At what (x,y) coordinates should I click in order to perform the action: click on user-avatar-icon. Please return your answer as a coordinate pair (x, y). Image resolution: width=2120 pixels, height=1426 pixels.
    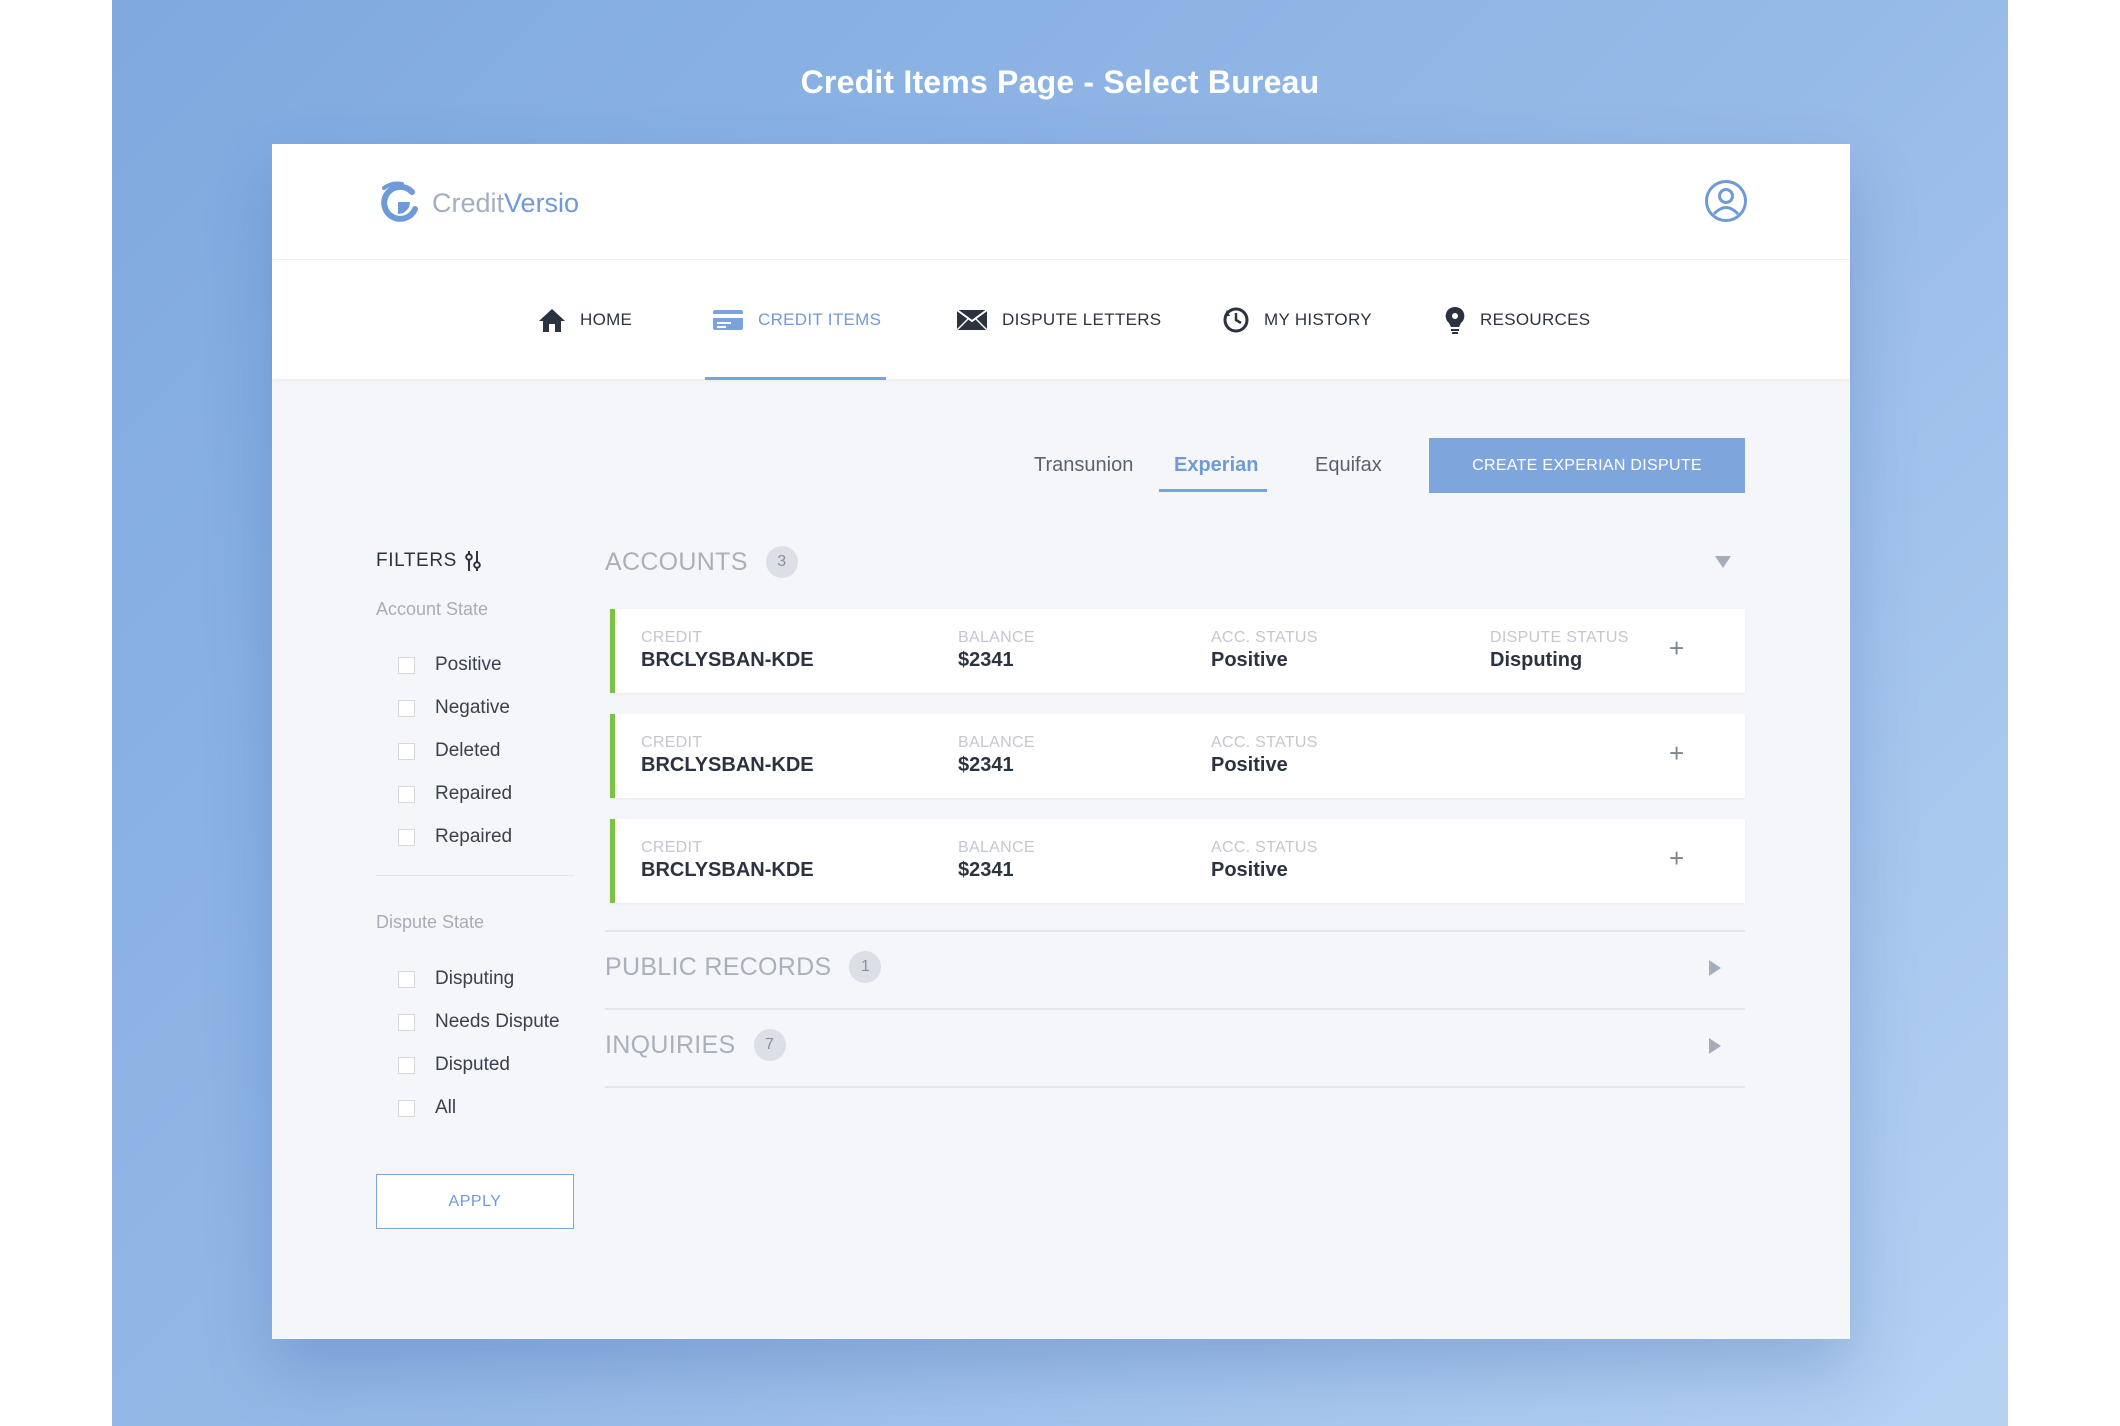
    Looking at the image, I should click on (1726, 201).